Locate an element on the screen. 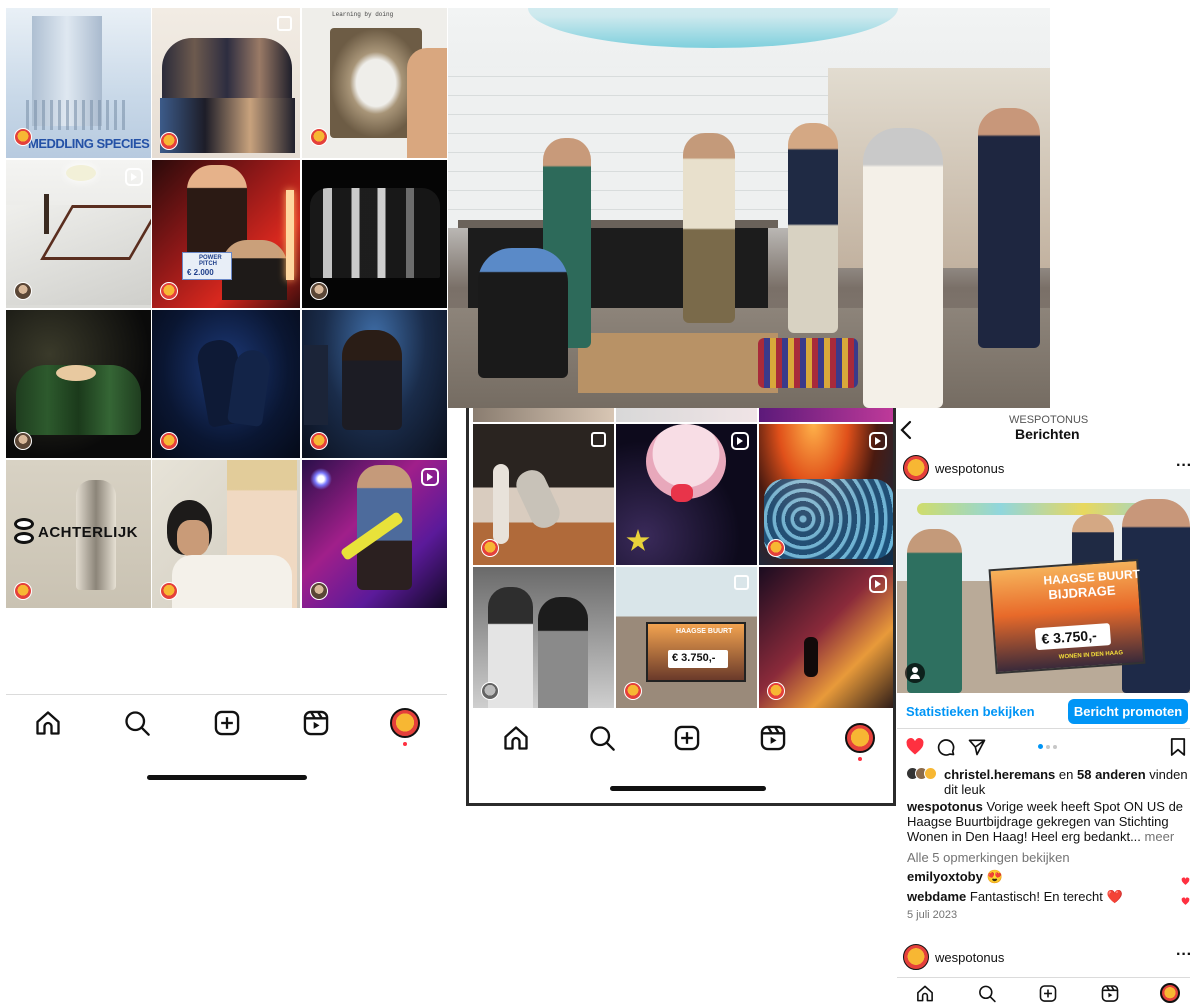 This screenshot has width=1190, height=1008. grid-post-cheque-ceremony: HAAGSE BUURT € 3.750,- is located at coordinates (686, 637).